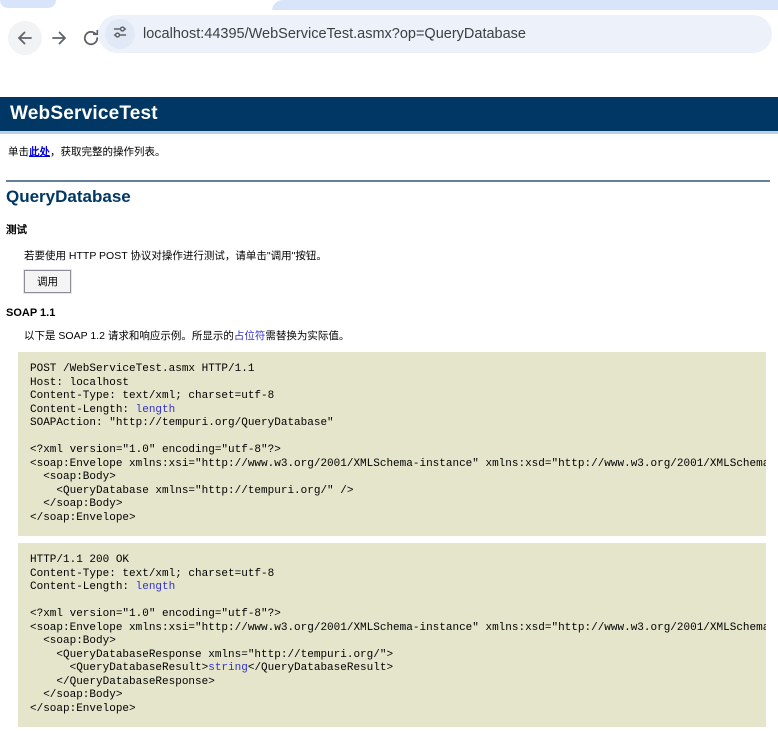 The height and width of the screenshot is (733, 778). I want to click on divider-rule, so click(388, 181).